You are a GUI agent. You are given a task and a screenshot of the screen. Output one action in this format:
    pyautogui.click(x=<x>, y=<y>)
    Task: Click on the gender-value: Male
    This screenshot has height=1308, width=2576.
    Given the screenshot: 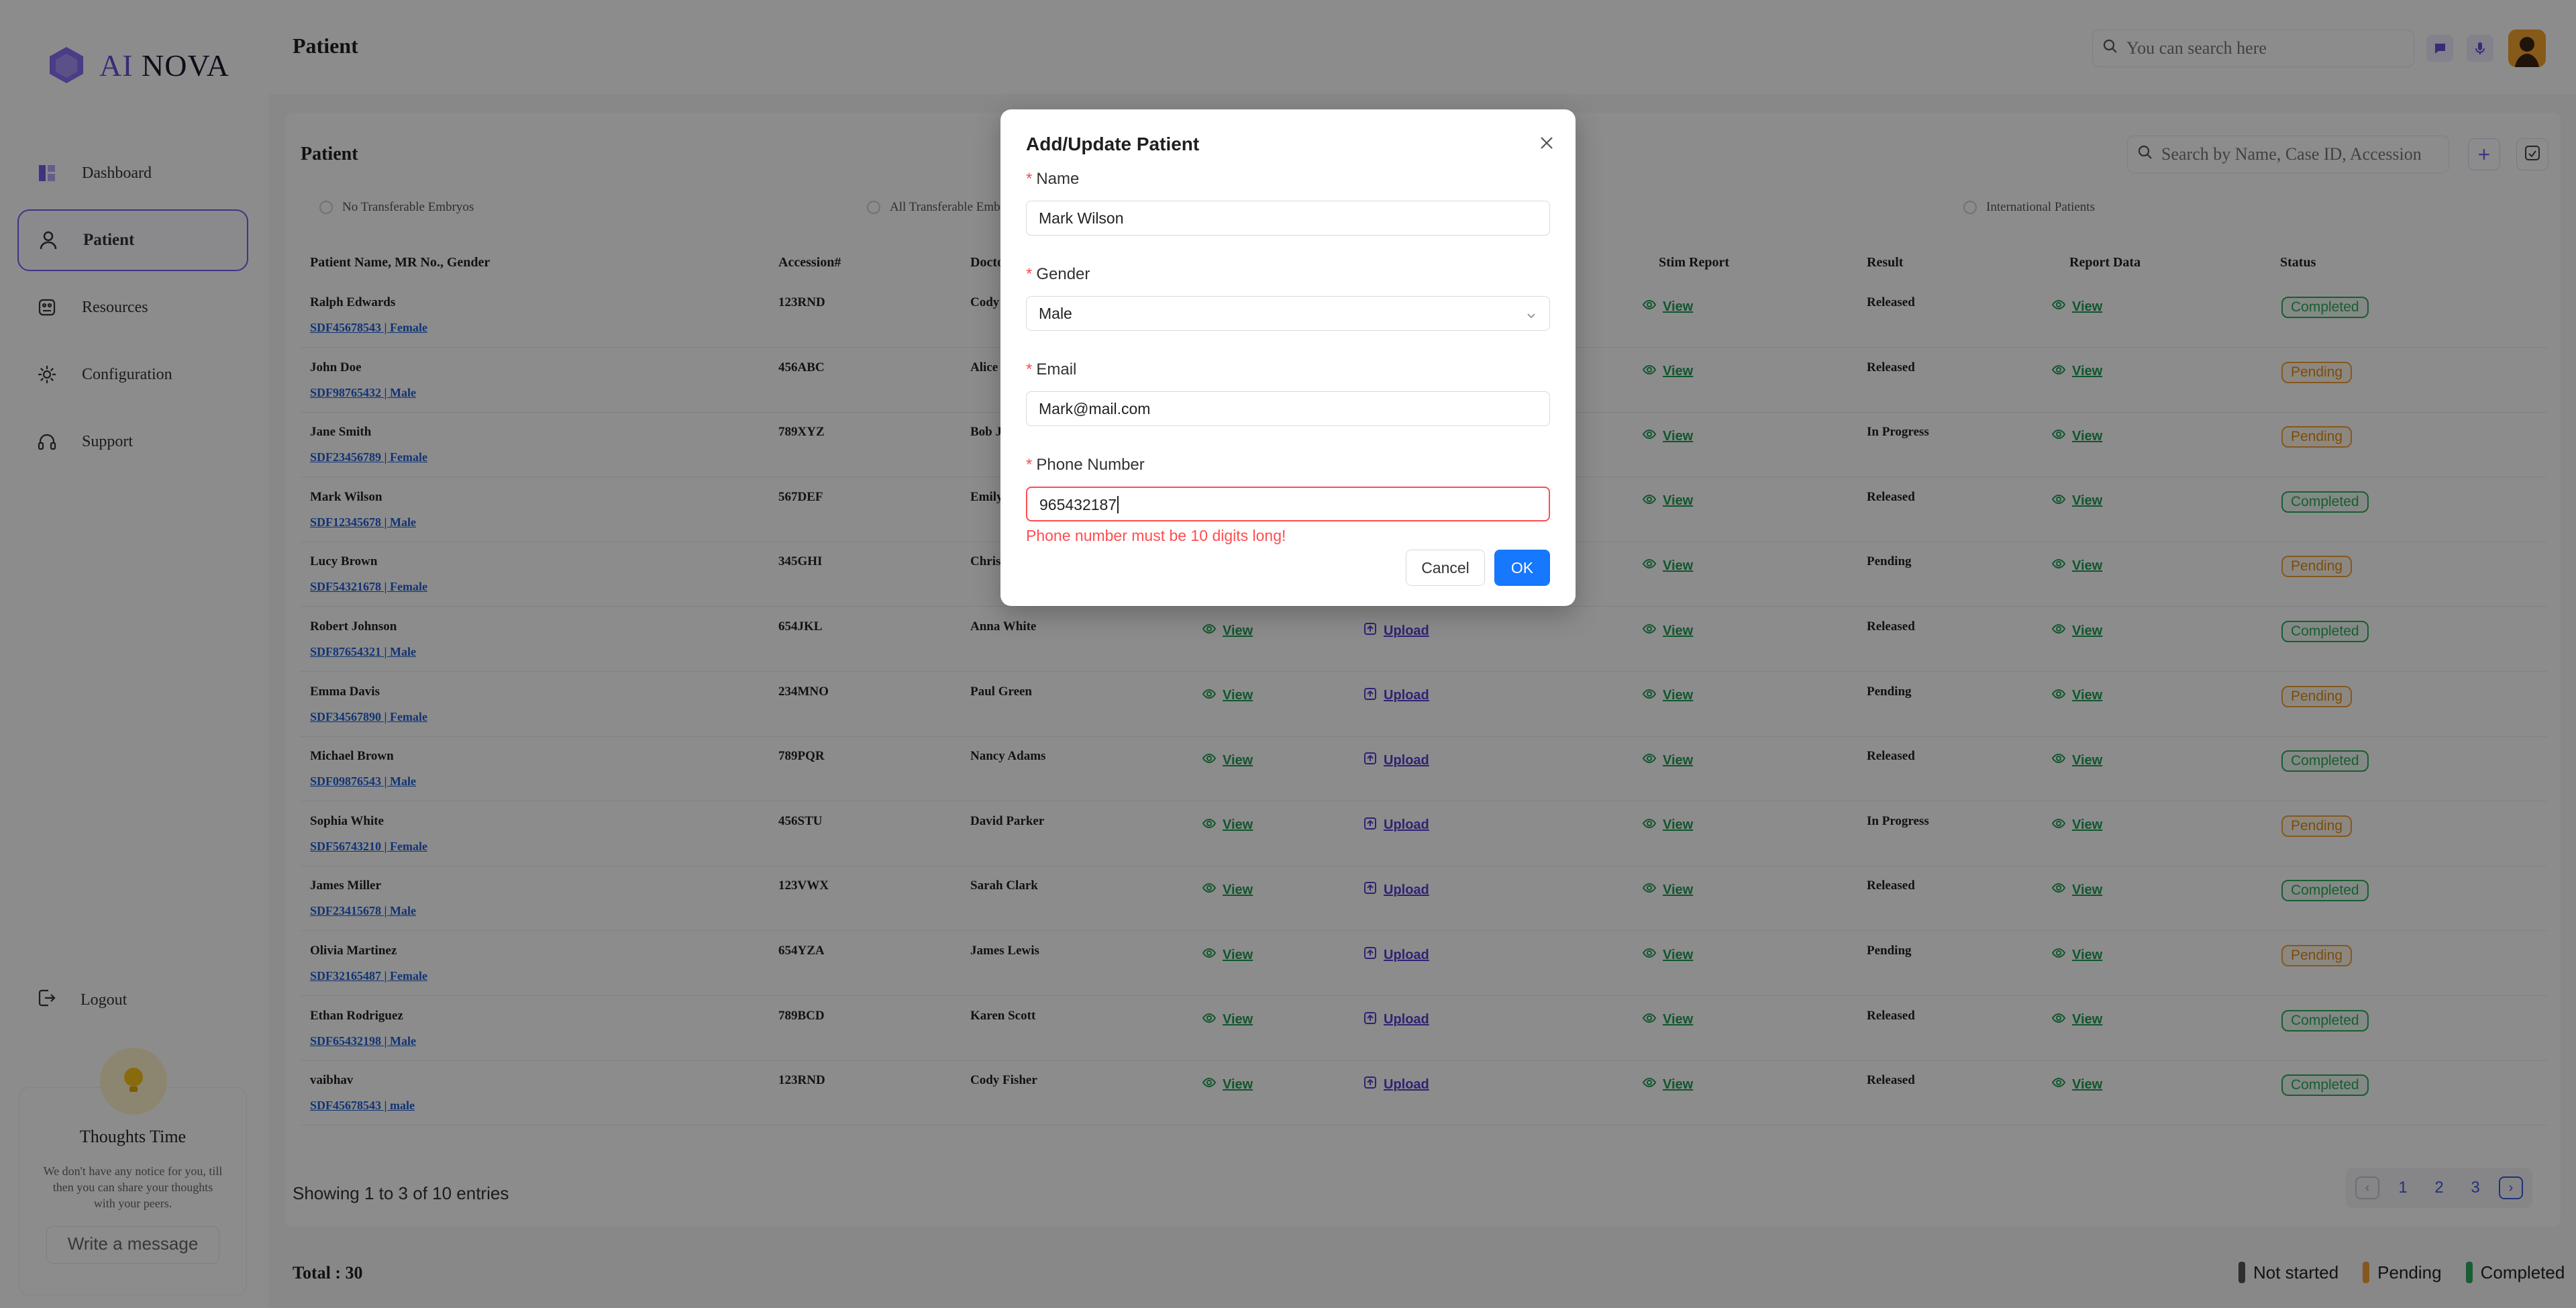 What is the action you would take?
    pyautogui.click(x=1055, y=313)
    